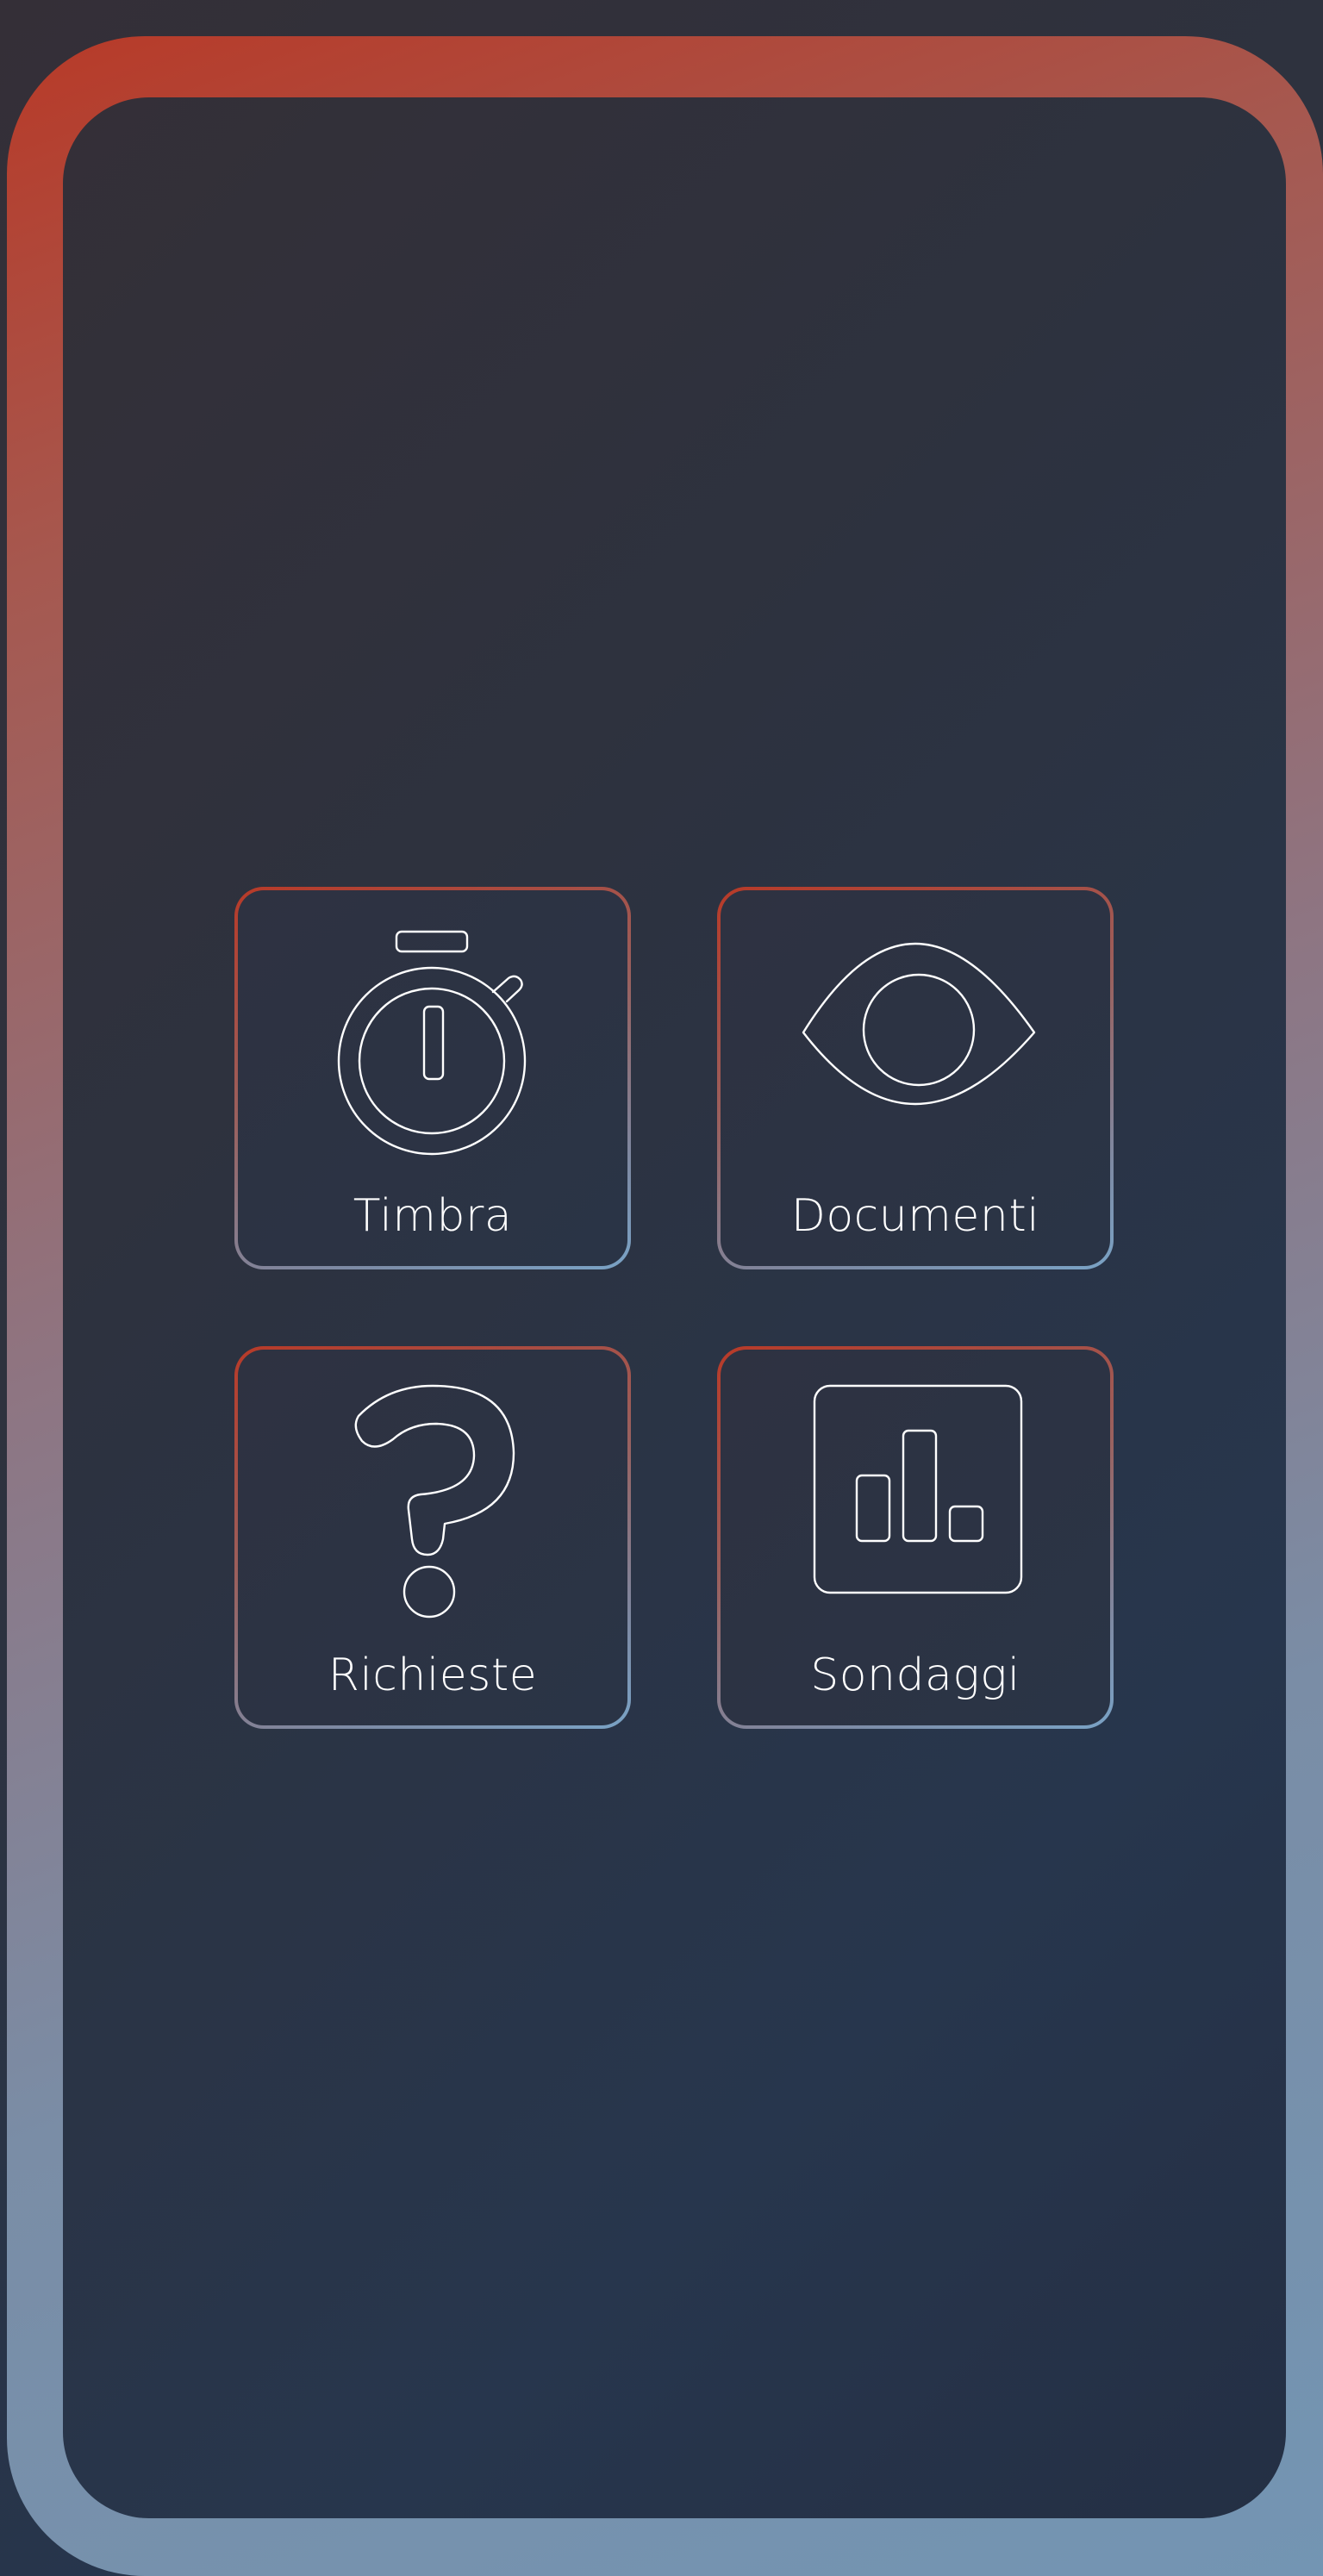  I want to click on richieste-tile-button: Richieste, so click(432, 1537).